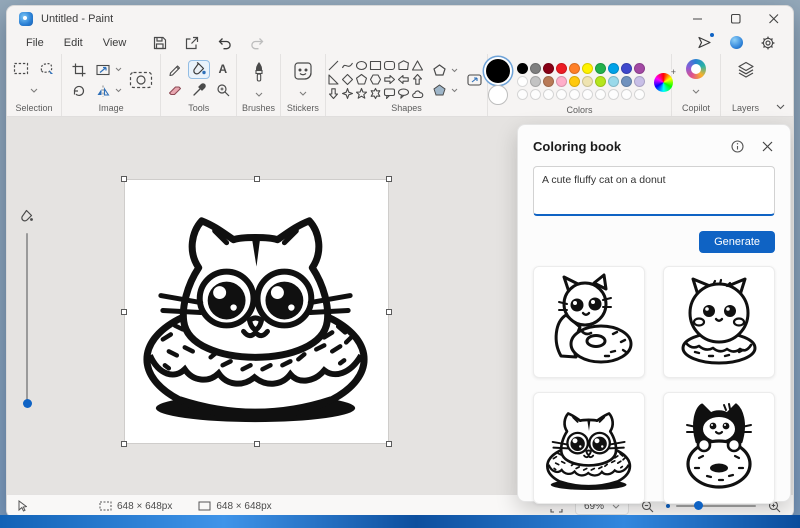 This screenshot has height=528, width=800. What do you see at coordinates (35, 43) in the screenshot?
I see `menu-file: File` at bounding box center [35, 43].